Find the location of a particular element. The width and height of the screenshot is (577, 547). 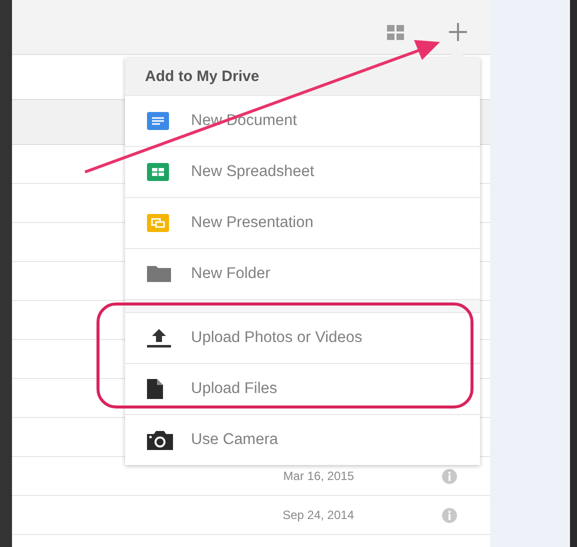

menu-item: Upload Photos or Videos is located at coordinates (302, 337).